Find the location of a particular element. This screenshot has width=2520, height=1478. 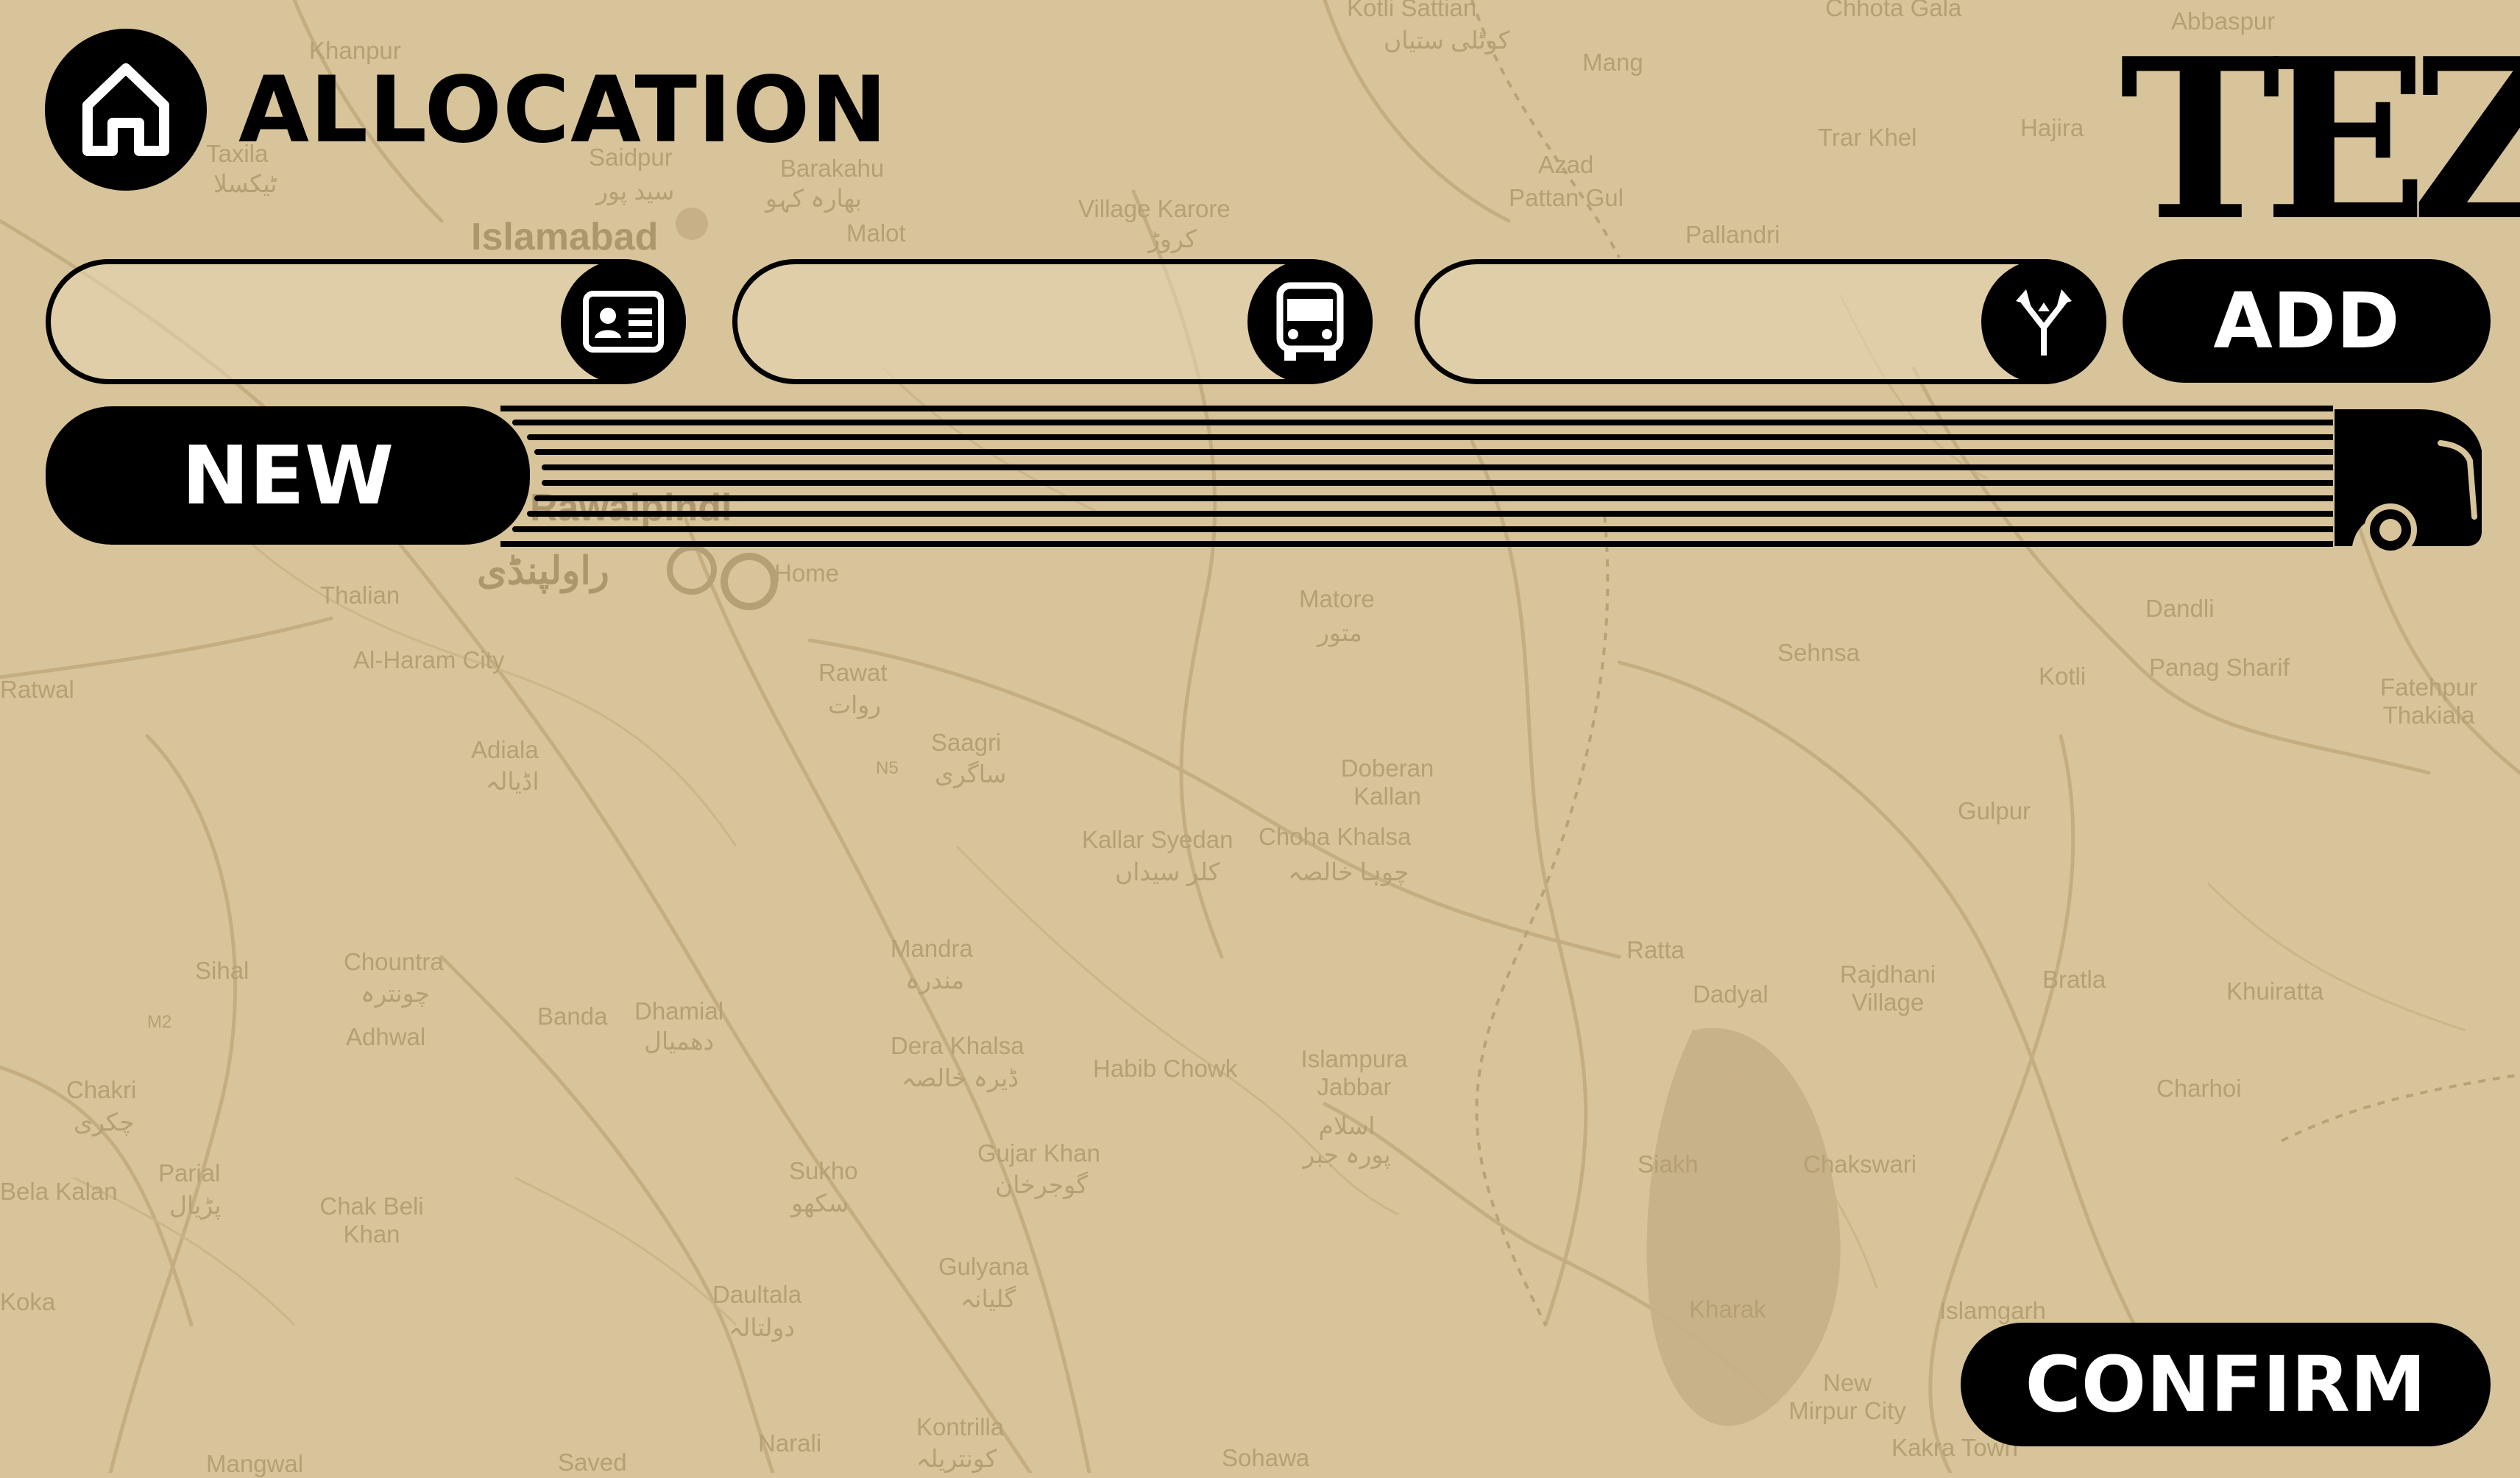

map-label: Sukho is located at coordinates (824, 1171).